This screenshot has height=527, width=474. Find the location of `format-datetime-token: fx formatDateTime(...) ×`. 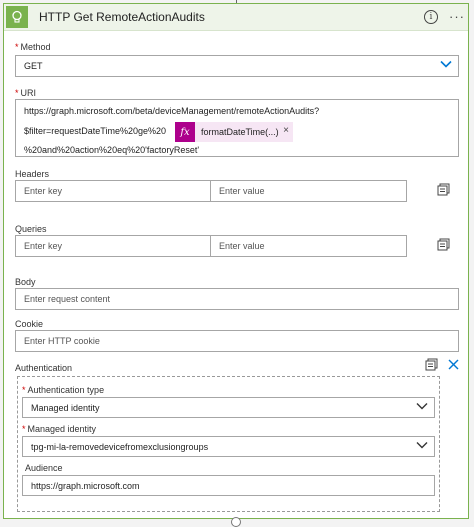

format-datetime-token: fx formatDateTime(...) × is located at coordinates (234, 132).